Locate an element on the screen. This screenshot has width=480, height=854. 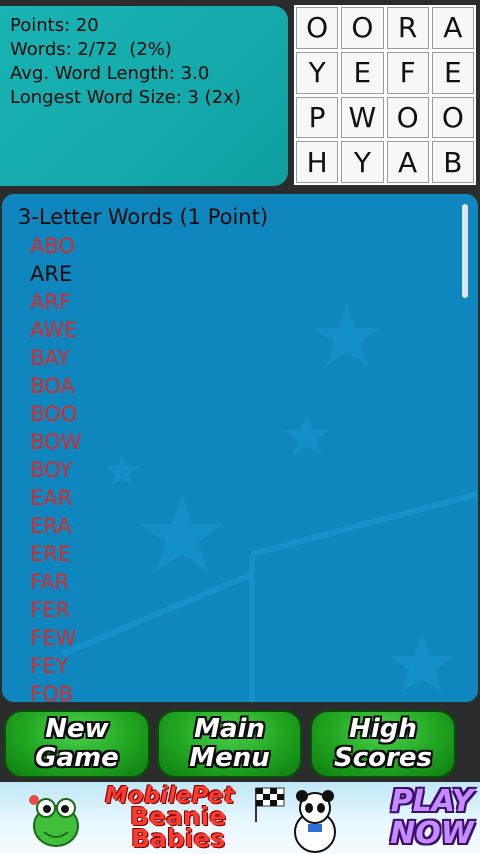
word-item: BOW is located at coordinates (56, 442).